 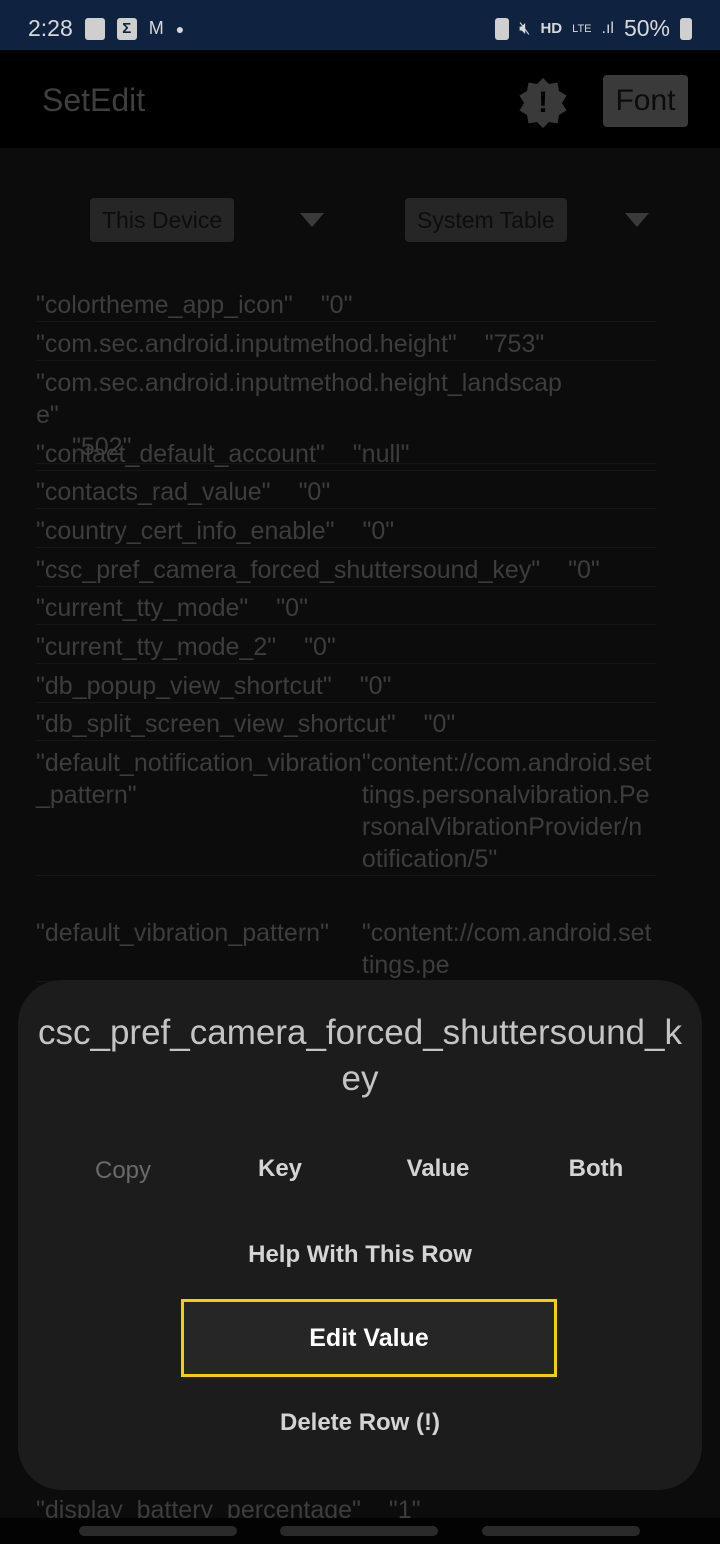 I want to click on row-key: "default_notification_vibration_pattern", so click(x=199, y=779).